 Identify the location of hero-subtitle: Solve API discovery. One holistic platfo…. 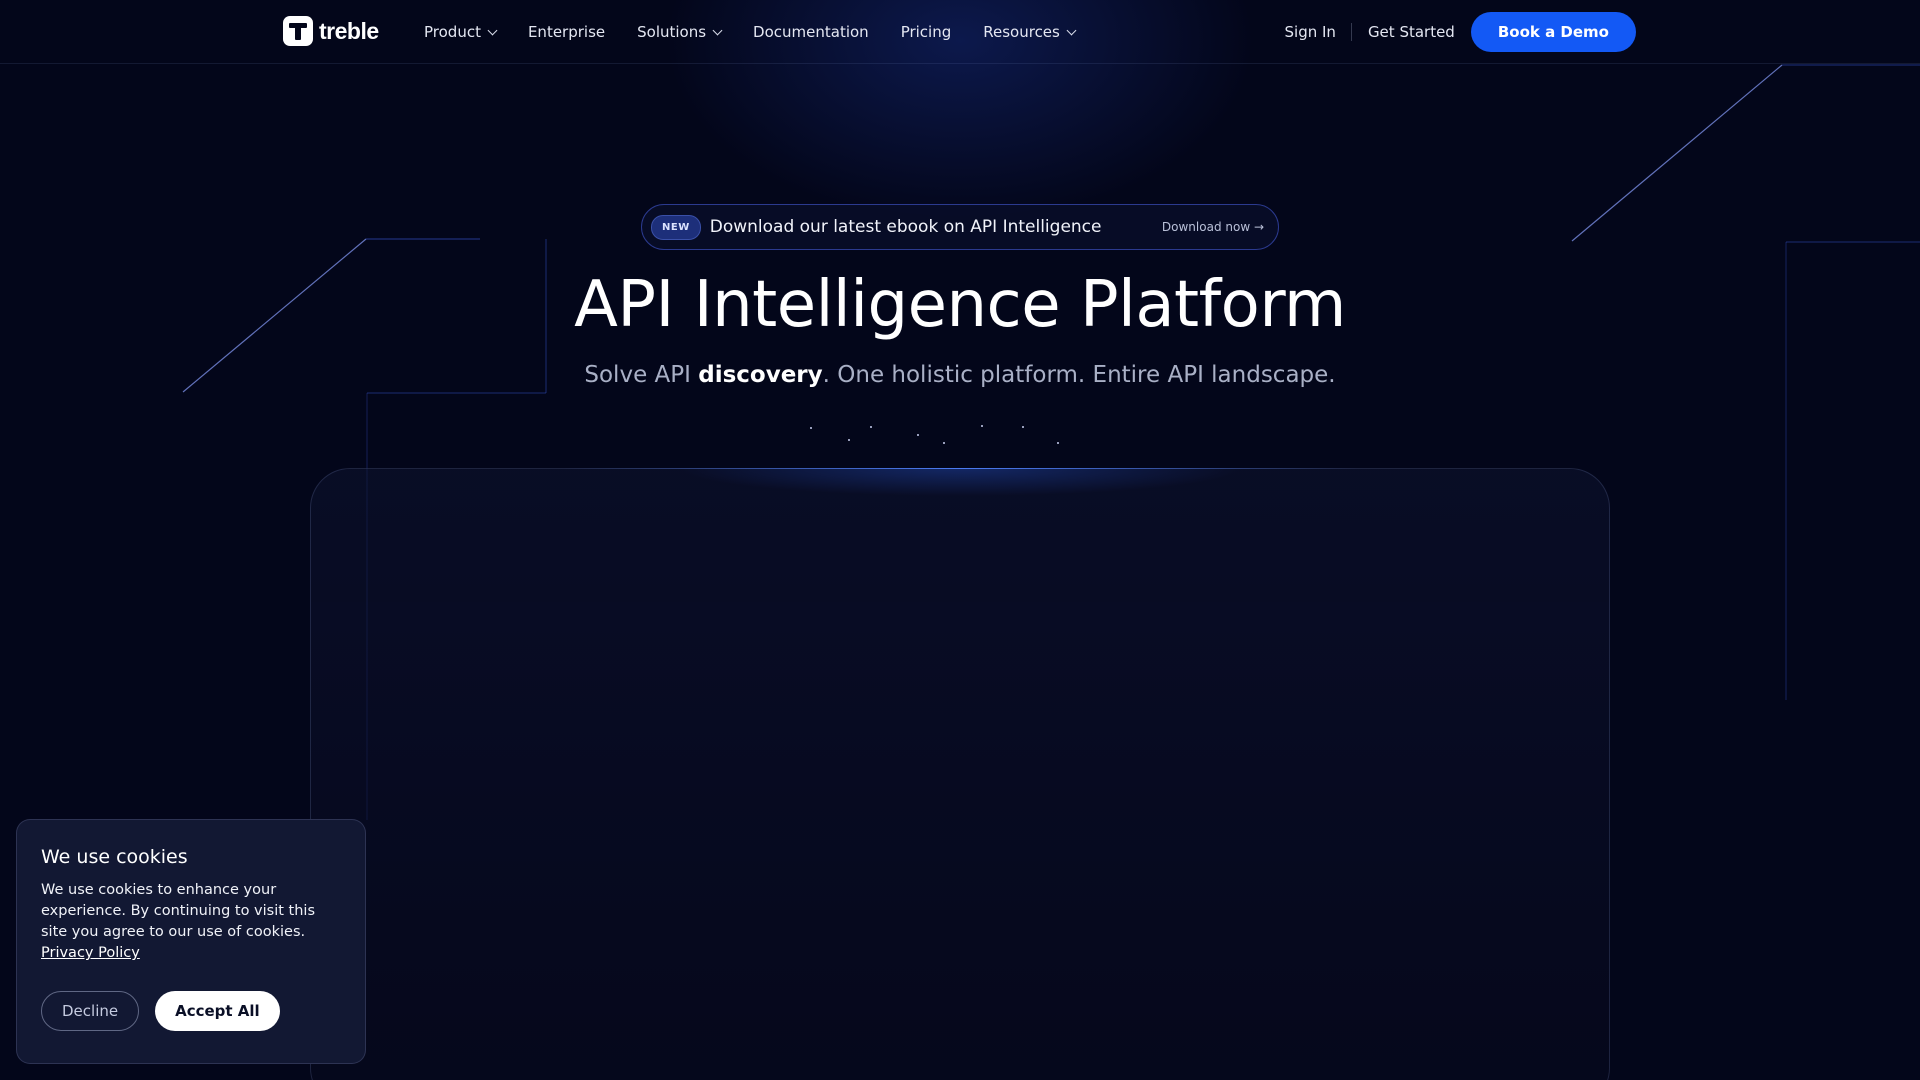
(960, 375).